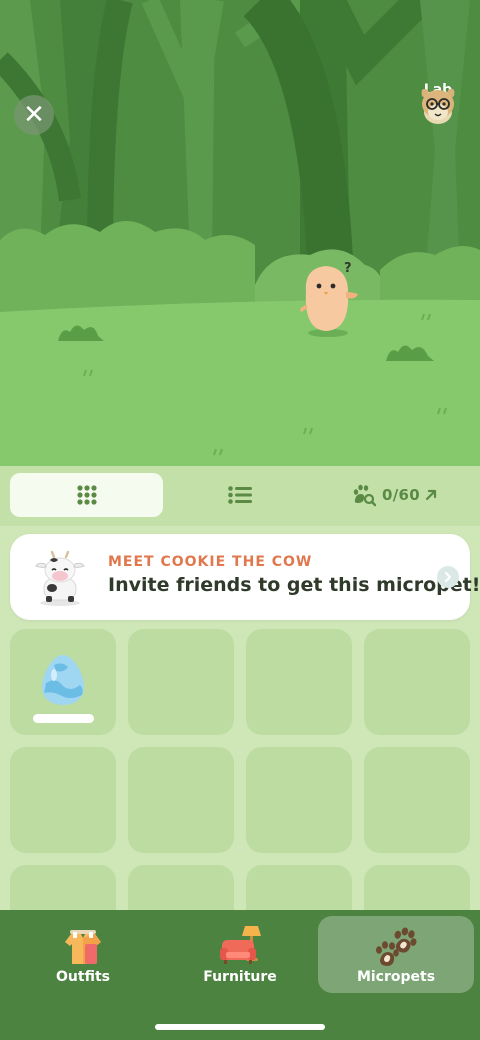 This screenshot has height=1040, width=480. What do you see at coordinates (438, 106) in the screenshot?
I see `lab-avatar-icon` at bounding box center [438, 106].